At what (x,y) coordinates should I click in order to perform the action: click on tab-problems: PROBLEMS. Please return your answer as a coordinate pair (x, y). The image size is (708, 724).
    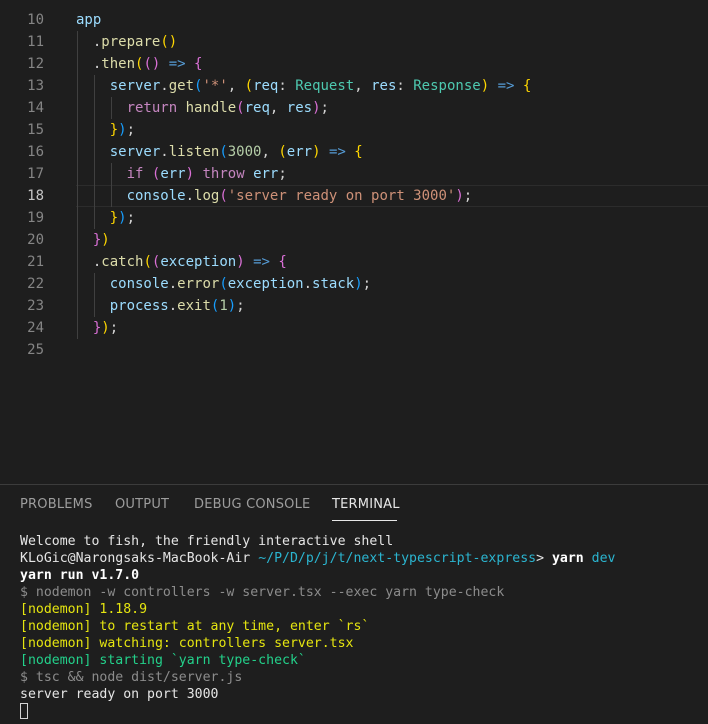
    Looking at the image, I should click on (56, 504).